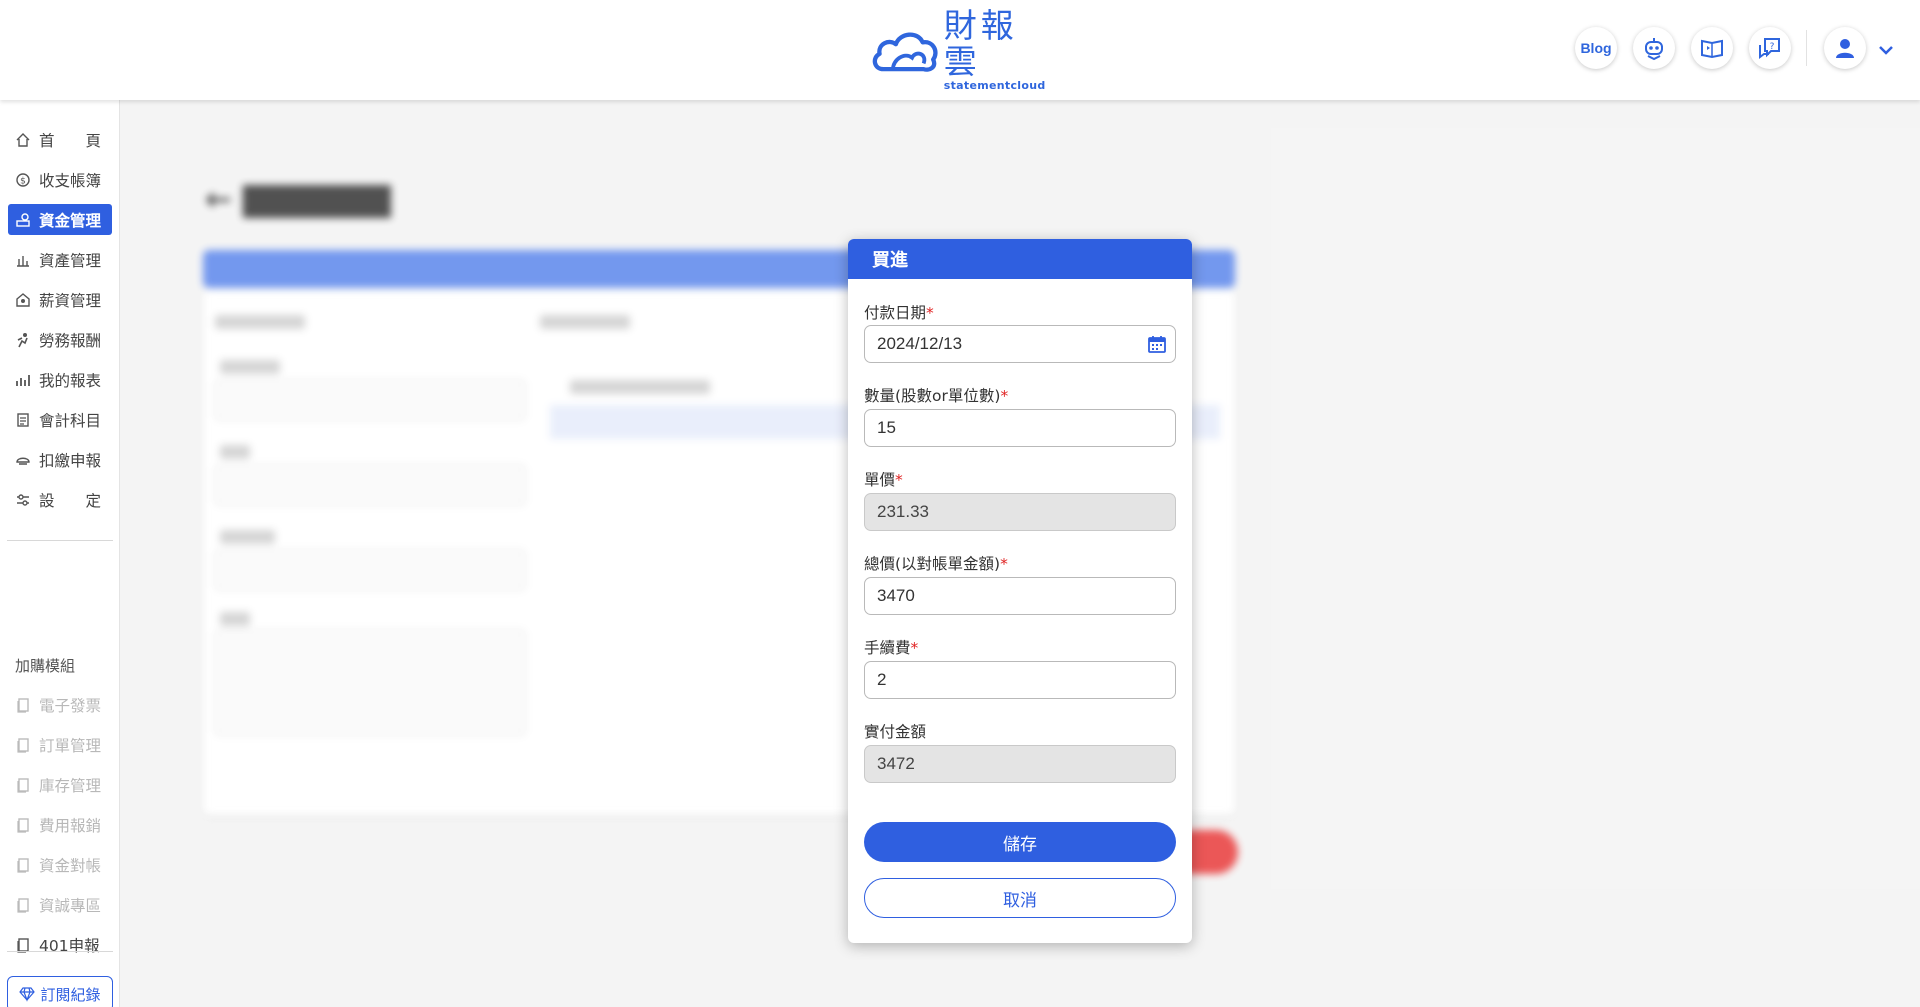 This screenshot has width=1920, height=1007. What do you see at coordinates (47, 140) in the screenshot?
I see `sidebar-item-label-char: 首` at bounding box center [47, 140].